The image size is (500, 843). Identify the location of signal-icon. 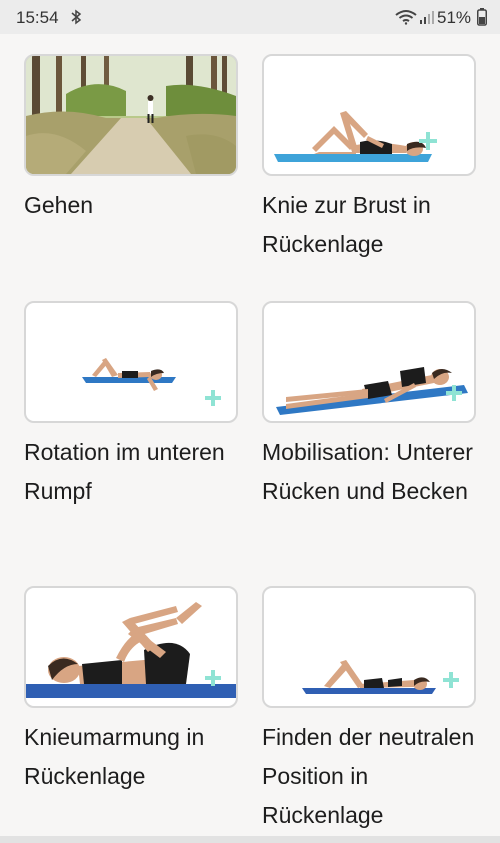
(427, 17).